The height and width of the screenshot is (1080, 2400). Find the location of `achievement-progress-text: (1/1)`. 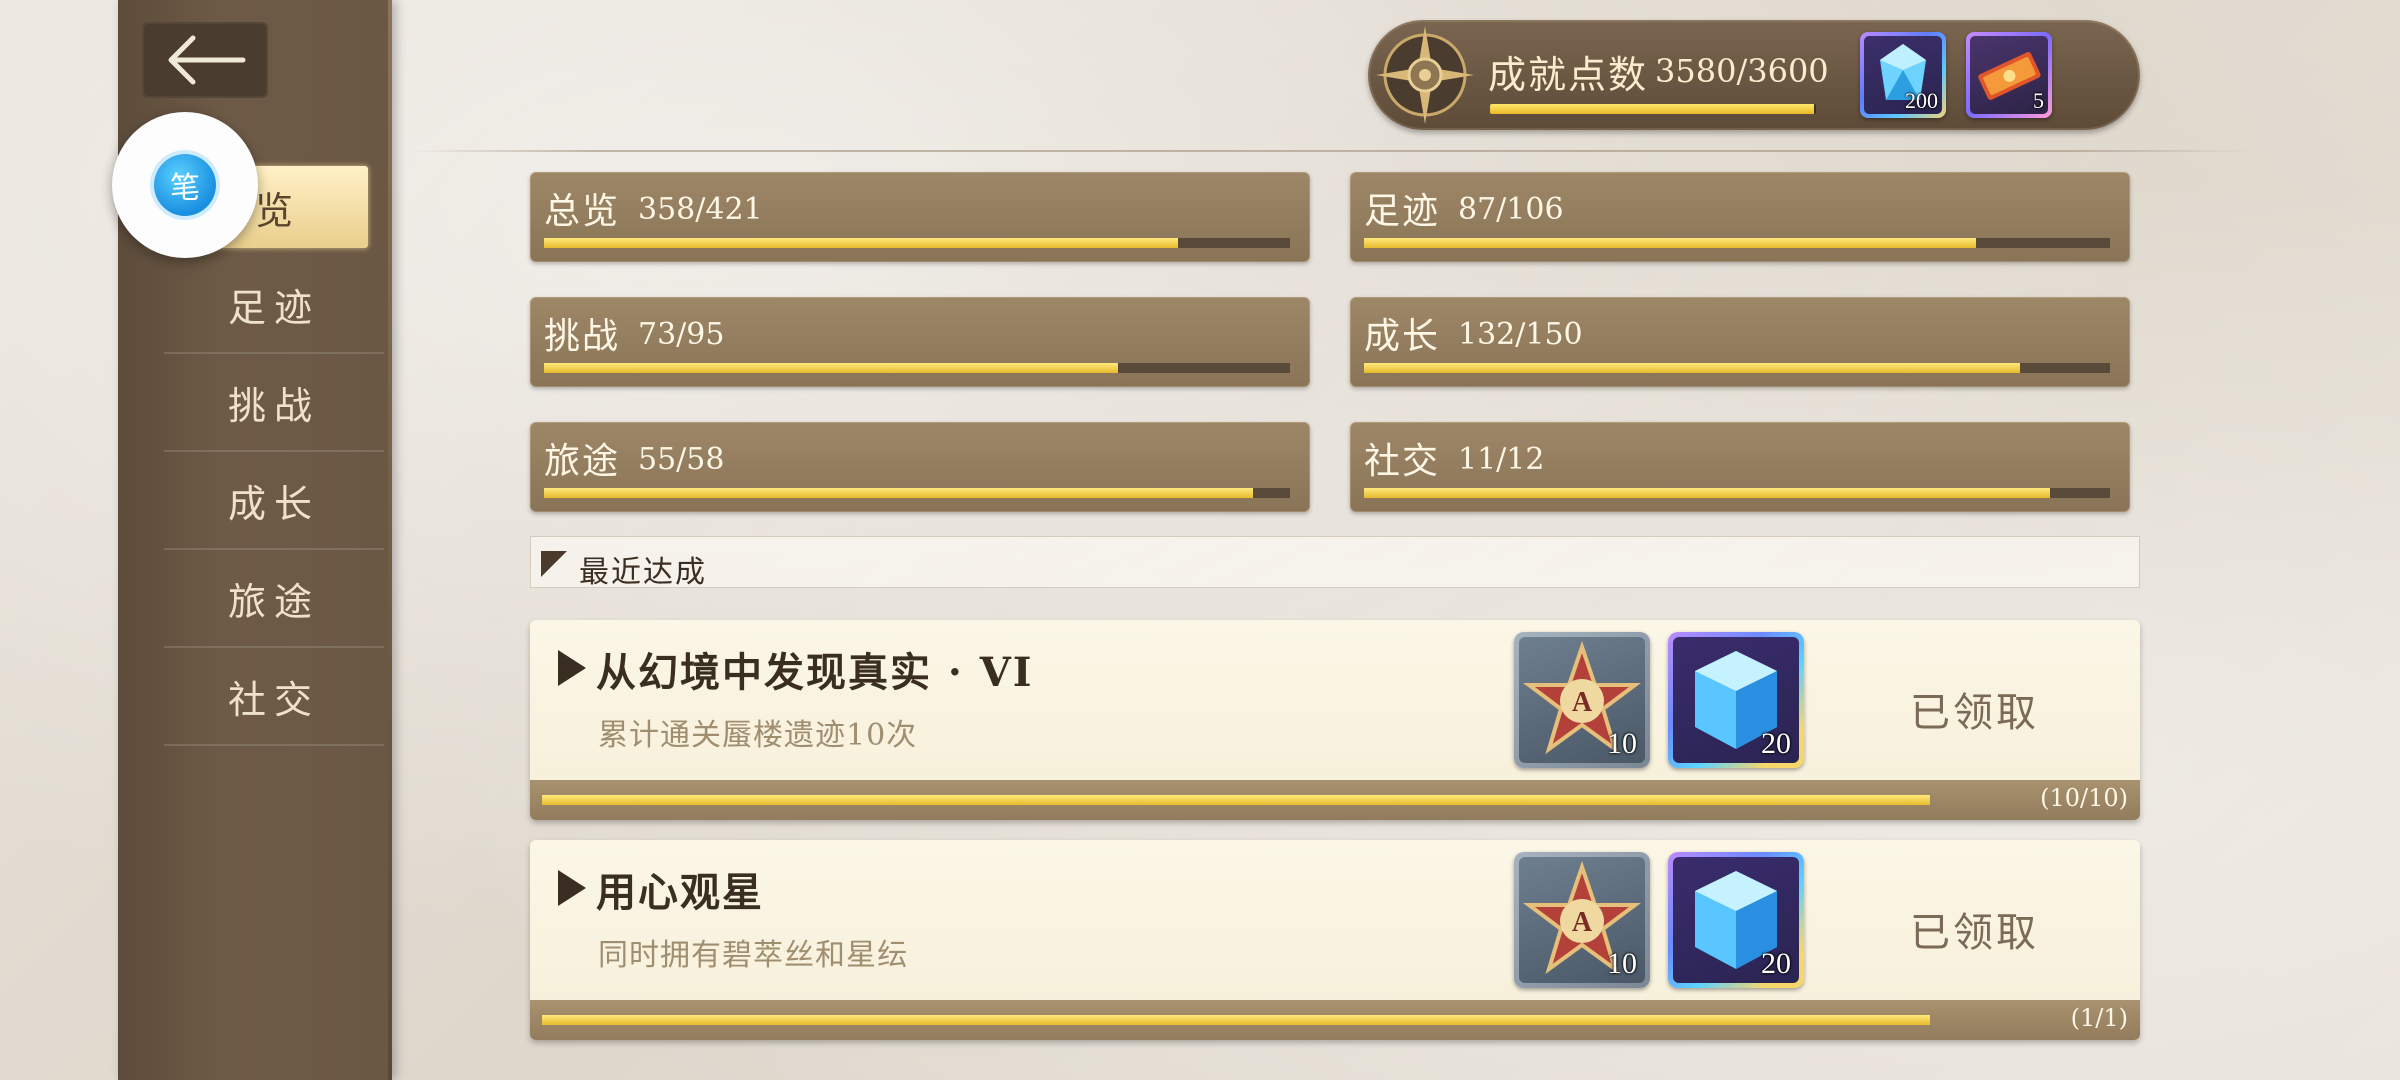

achievement-progress-text: (1/1) is located at coordinates (2099, 1018).